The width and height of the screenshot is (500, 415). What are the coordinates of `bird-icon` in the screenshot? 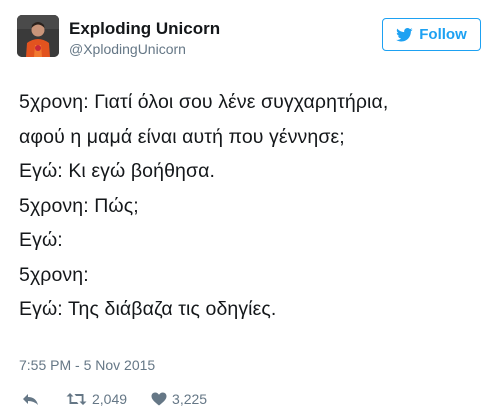 It's located at (404, 34).